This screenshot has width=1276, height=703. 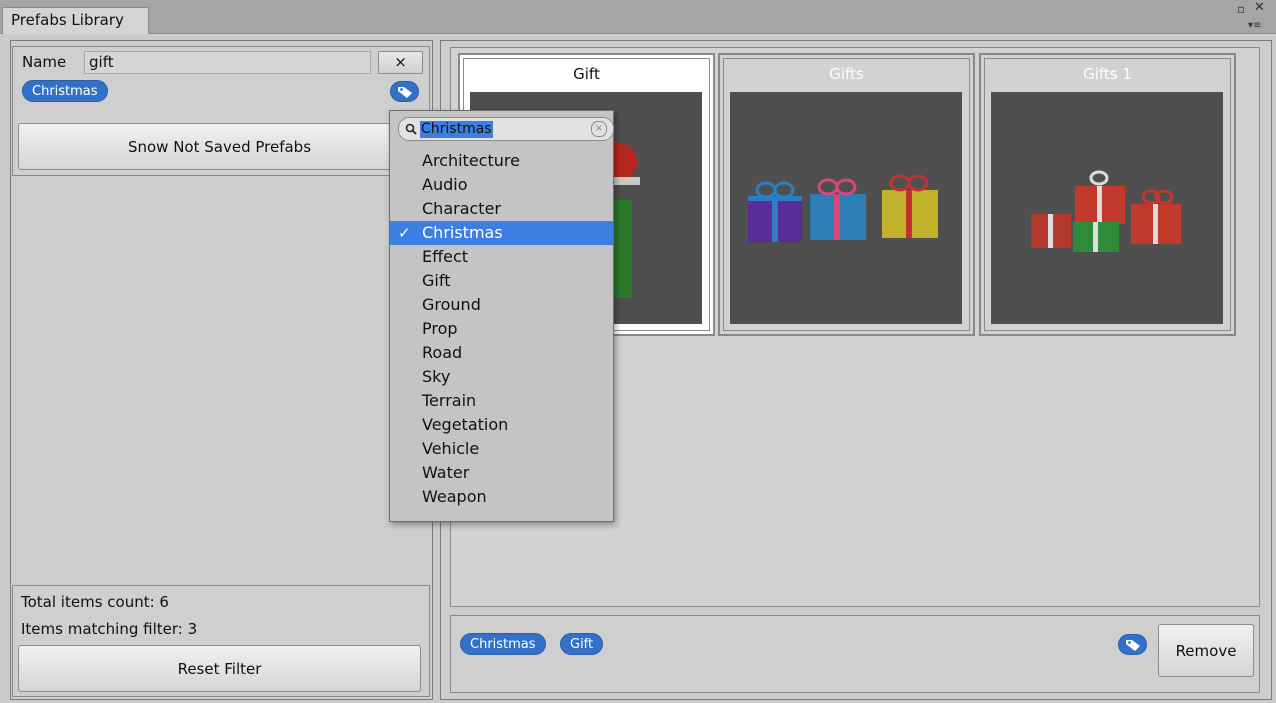 What do you see at coordinates (501, 473) in the screenshot?
I see `menu-item-water: Water` at bounding box center [501, 473].